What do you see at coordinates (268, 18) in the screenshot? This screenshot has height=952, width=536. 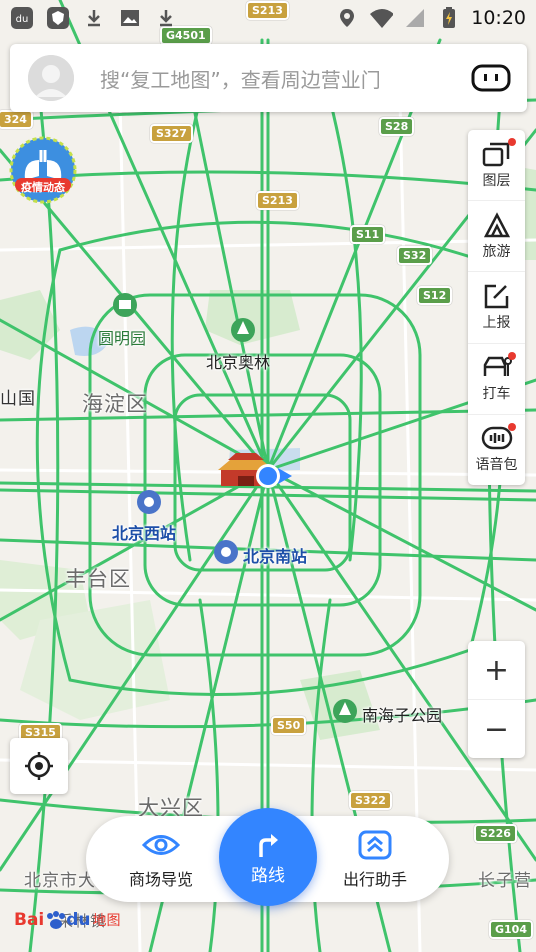 I see `status-bar: du 10:20` at bounding box center [268, 18].